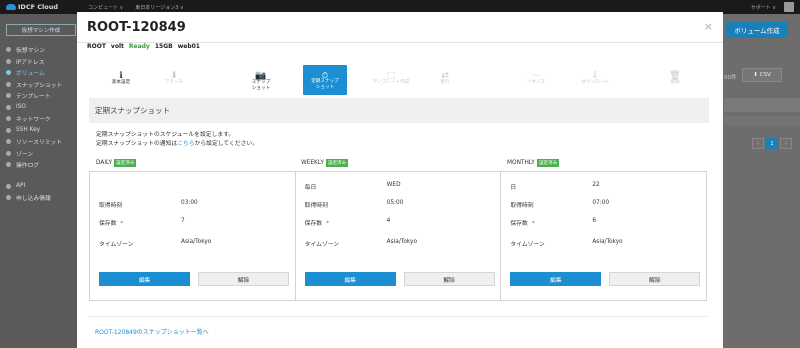 Image resolution: width=800 pixels, height=348 pixels. Describe the element at coordinates (105, 7) in the screenshot. I see `console-menu: コンピュート ∨` at that location.